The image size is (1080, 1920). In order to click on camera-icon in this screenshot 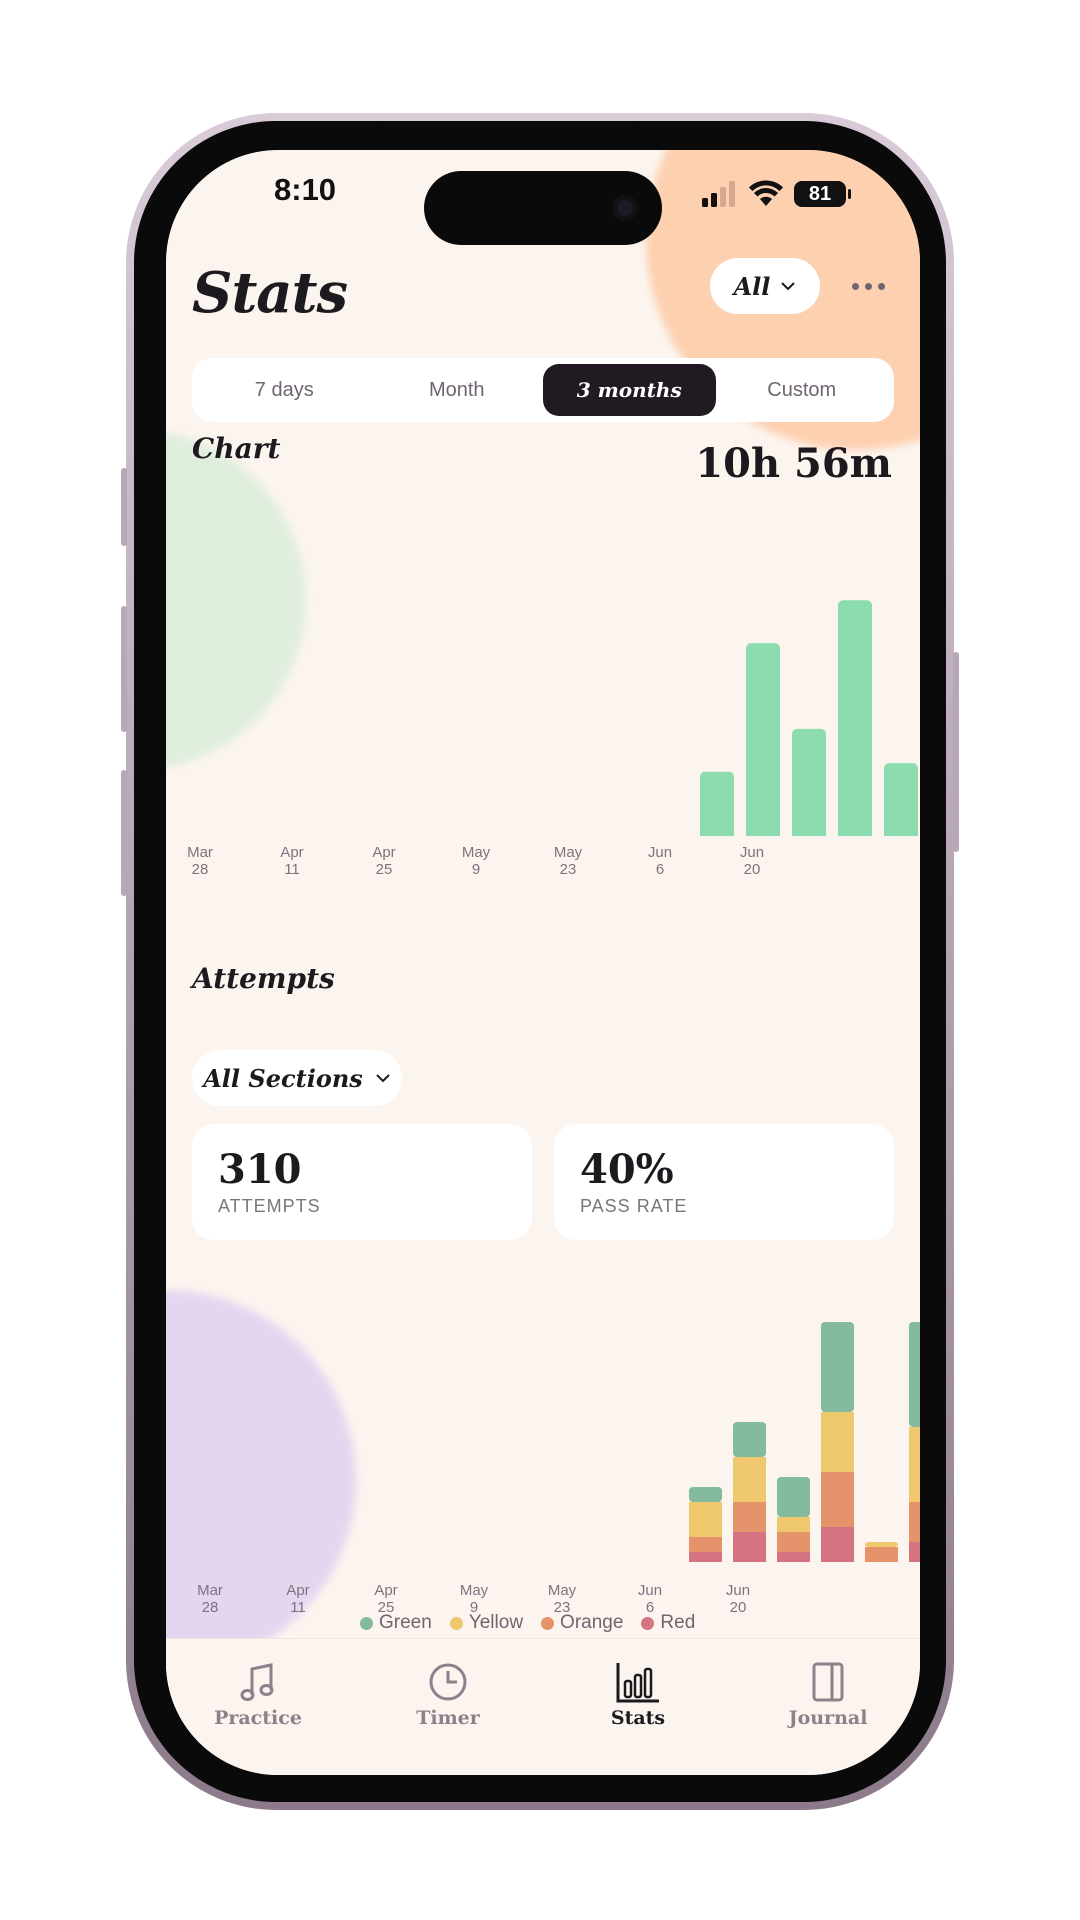, I will do `click(625, 208)`.